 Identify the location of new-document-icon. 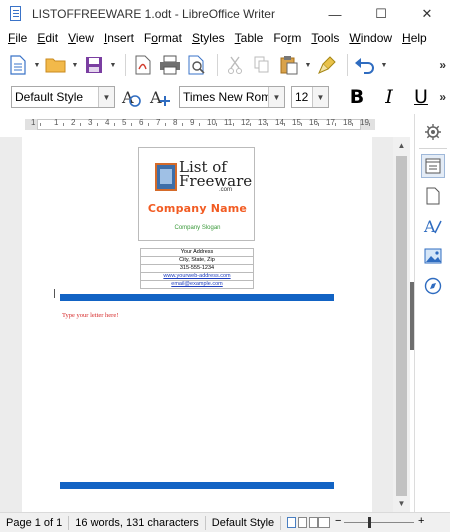
(18, 65).